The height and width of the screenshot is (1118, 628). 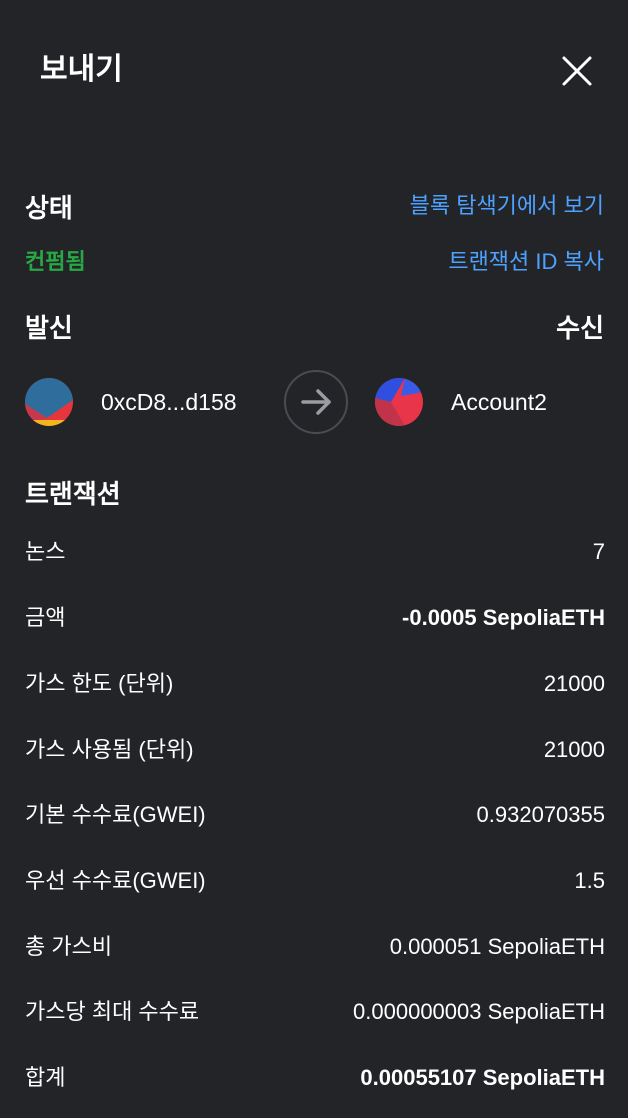 What do you see at coordinates (115, 880) in the screenshot?
I see `detail-key: 우선 수수료(GWEI)` at bounding box center [115, 880].